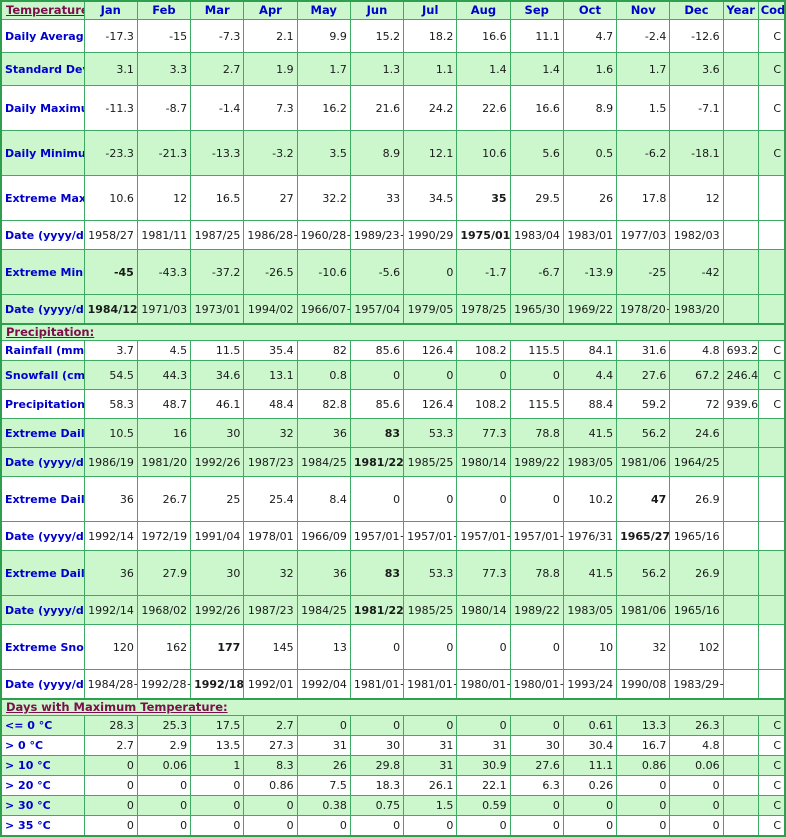 This screenshot has height=837, width=786. I want to click on cell-days-le-0-apr: 2.7, so click(270, 725).